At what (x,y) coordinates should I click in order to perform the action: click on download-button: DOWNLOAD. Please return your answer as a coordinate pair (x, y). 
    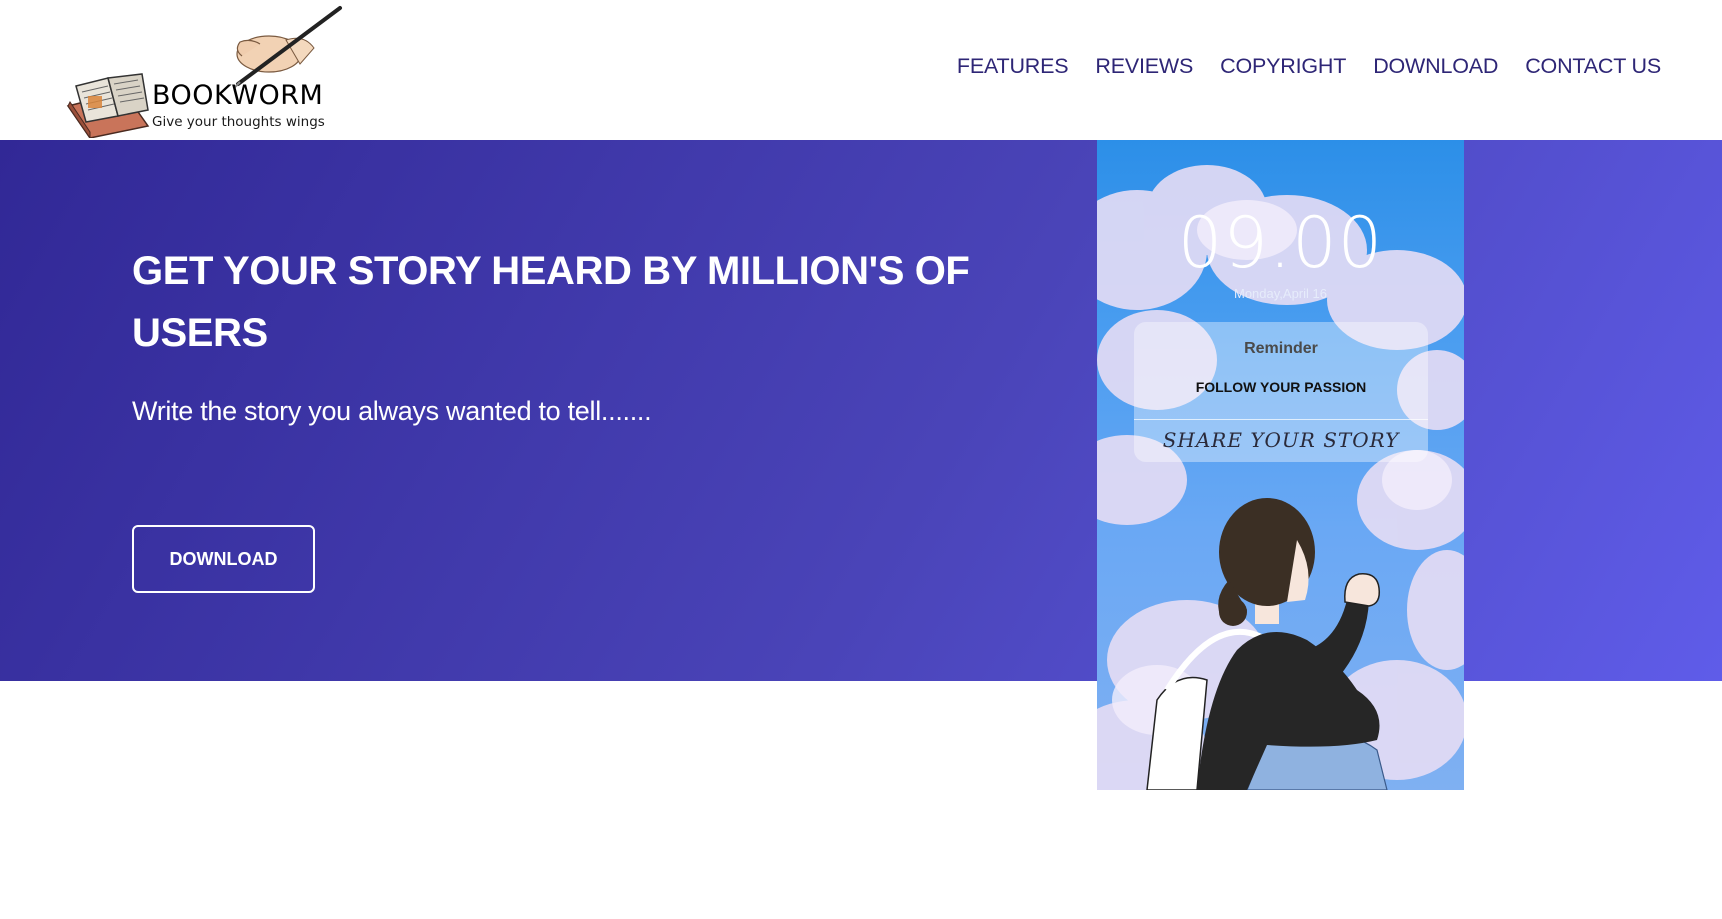
    Looking at the image, I should click on (223, 559).